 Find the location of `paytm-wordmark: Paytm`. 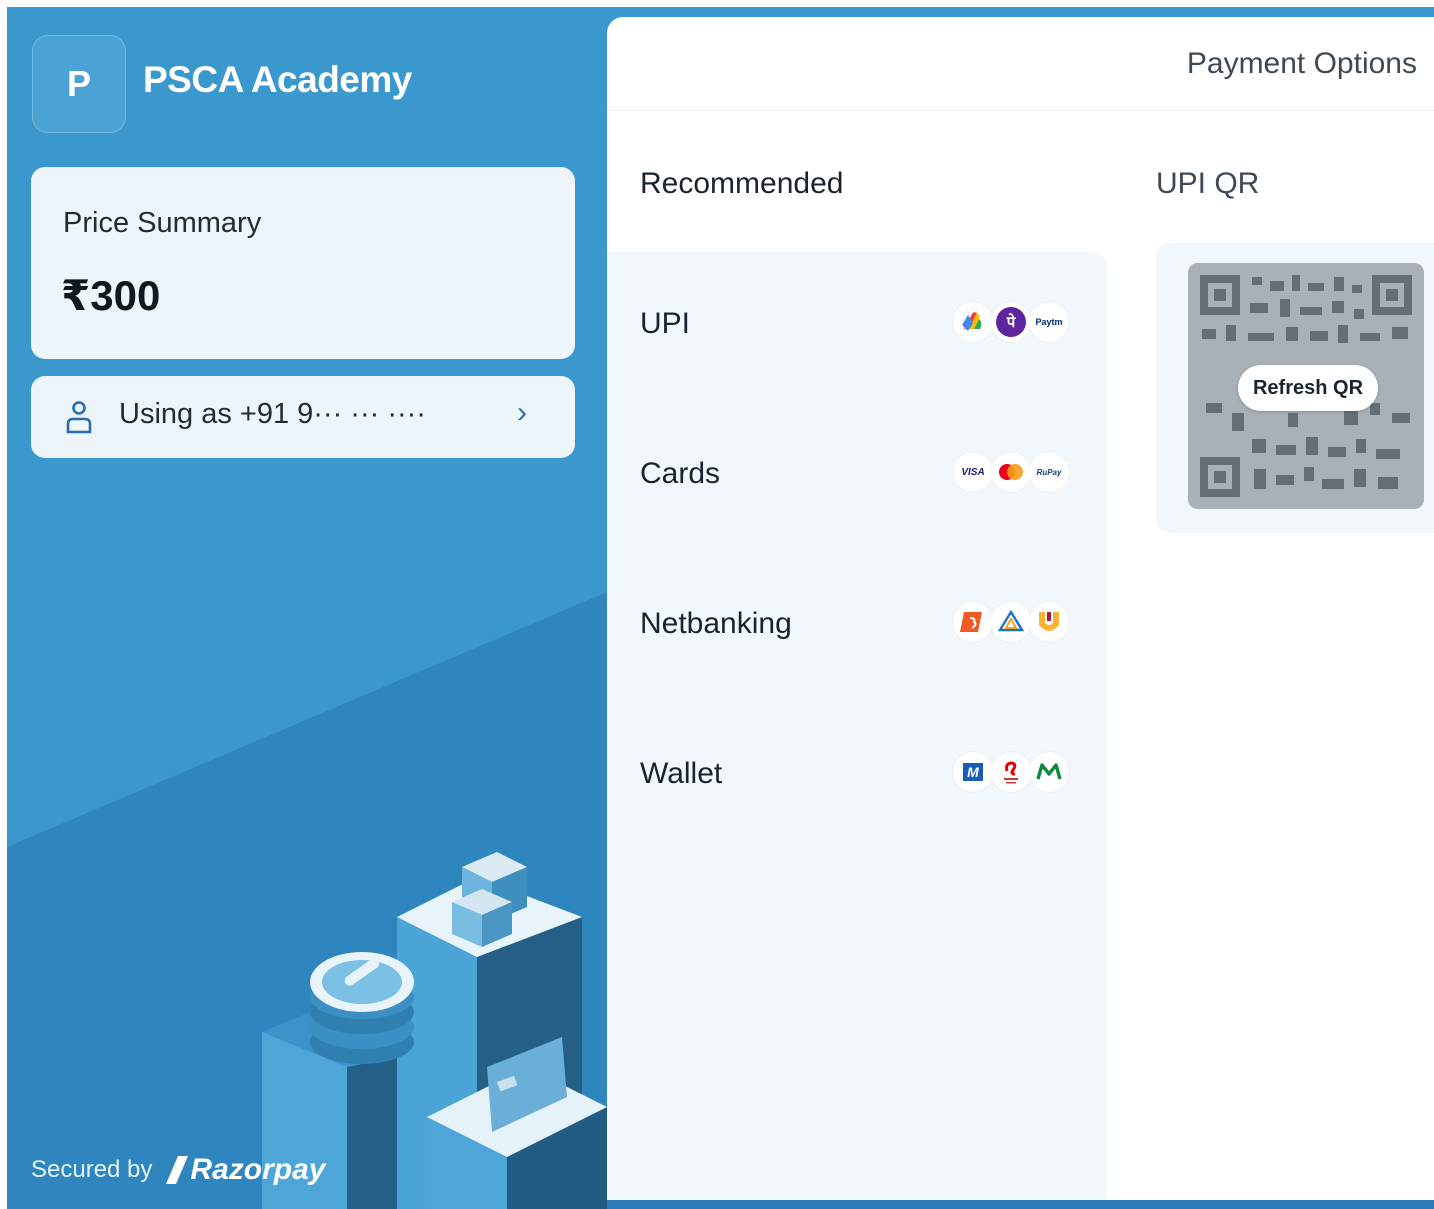

paytm-wordmark: Paytm is located at coordinates (1049, 322).